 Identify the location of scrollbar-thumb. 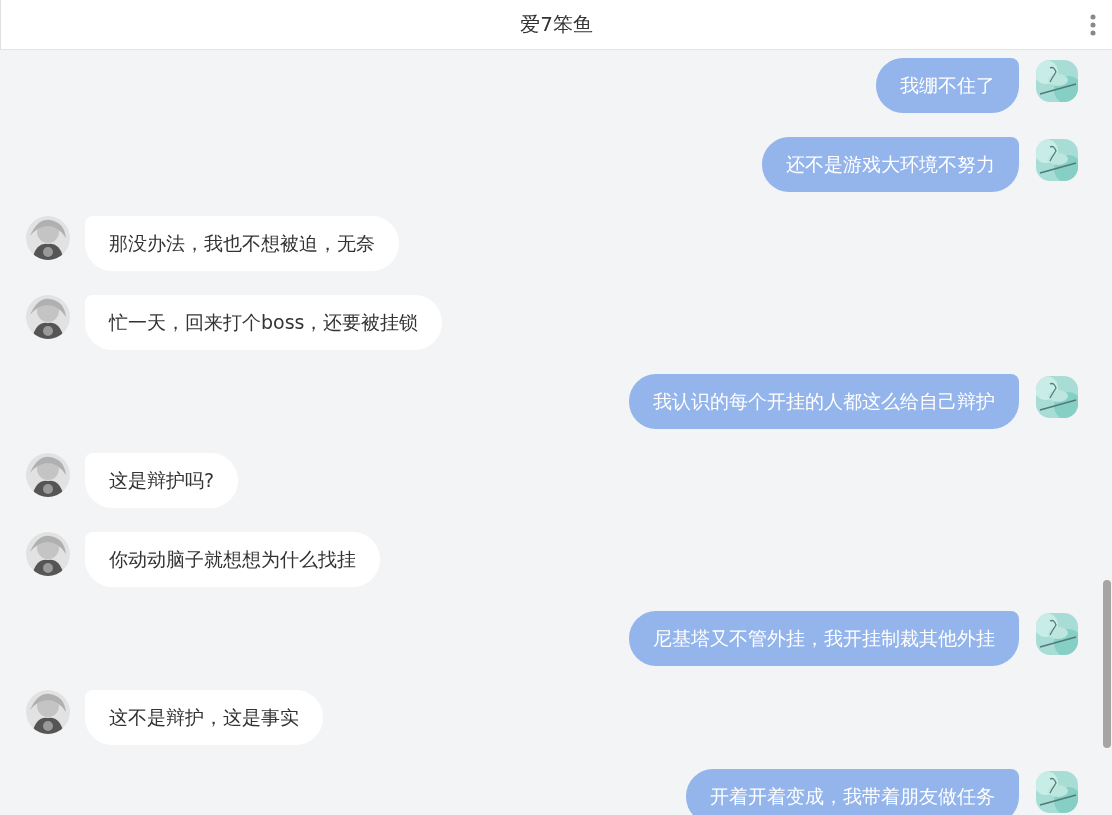
(1107, 664).